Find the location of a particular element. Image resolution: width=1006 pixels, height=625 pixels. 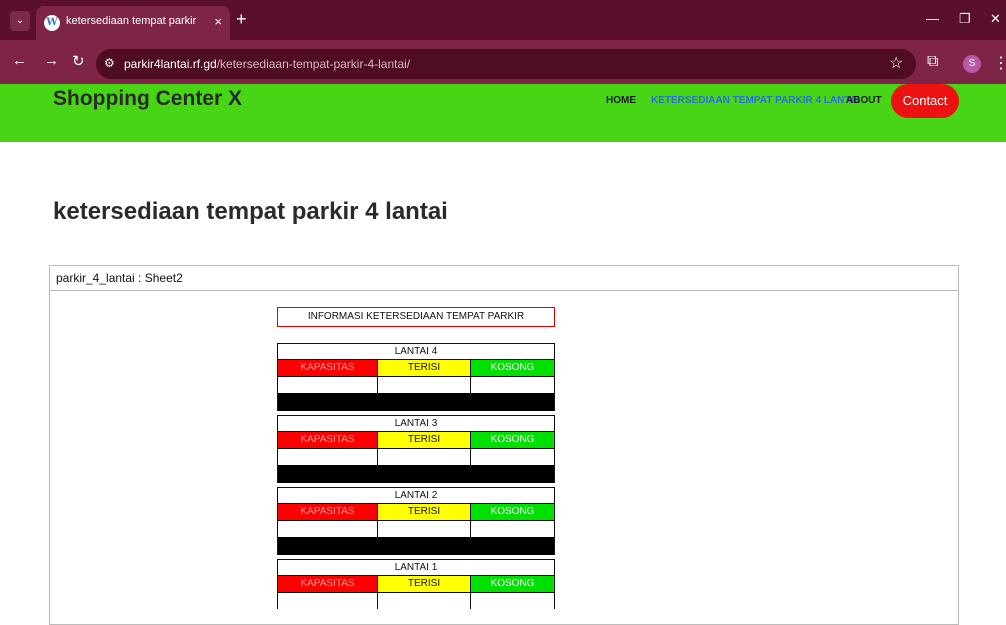

floor-table-lantai-1: LANTAI 1 KAPASITAS TERISI KOSONG is located at coordinates (416, 584).